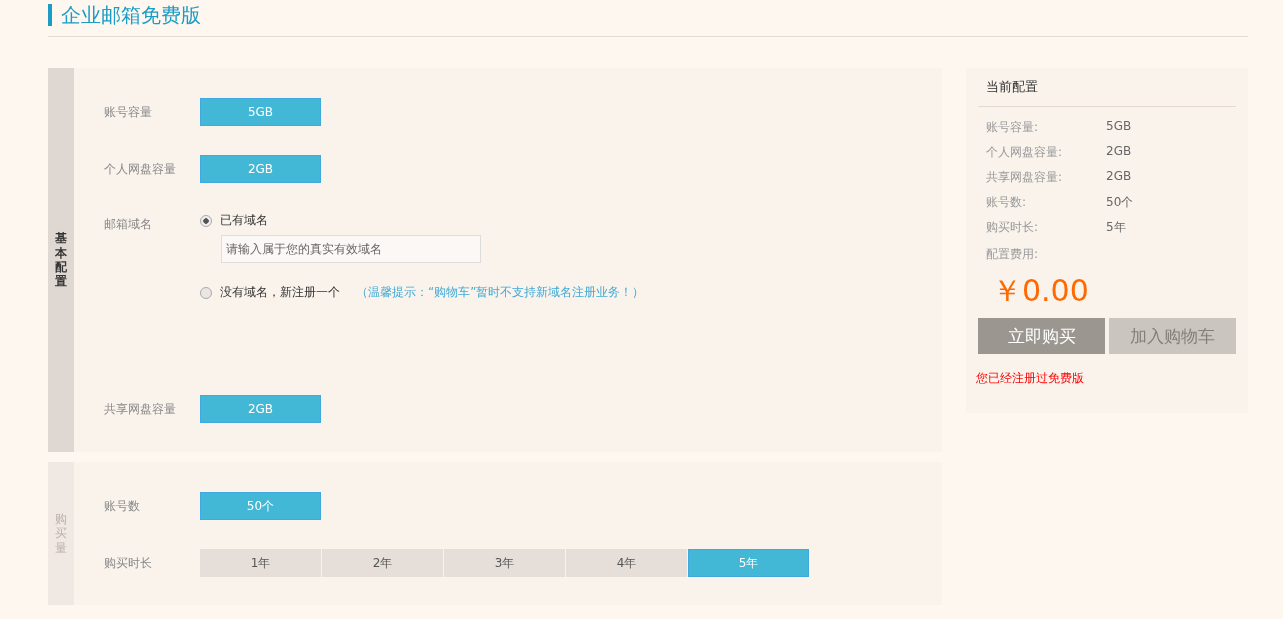 The width and height of the screenshot is (1283, 619). Describe the element at coordinates (504, 563) in the screenshot. I see `option-button: 3年` at that location.